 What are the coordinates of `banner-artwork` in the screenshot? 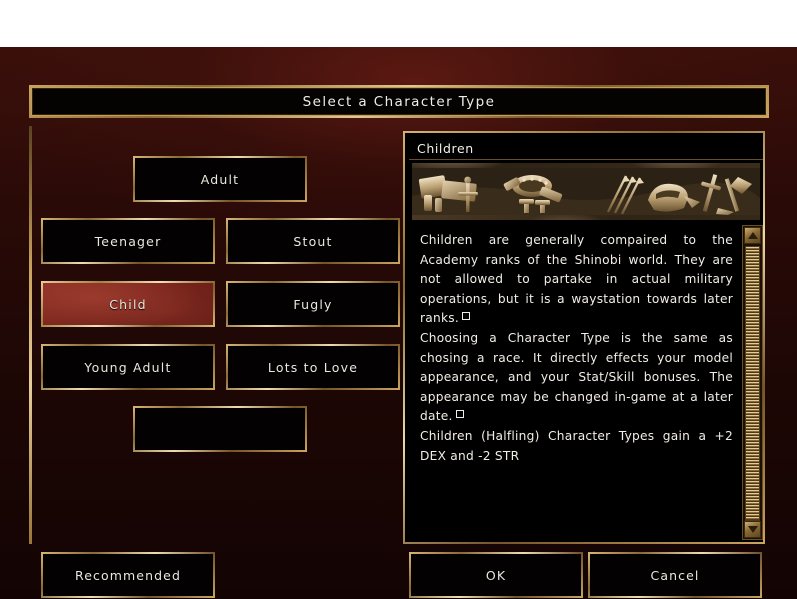 It's located at (586, 191).